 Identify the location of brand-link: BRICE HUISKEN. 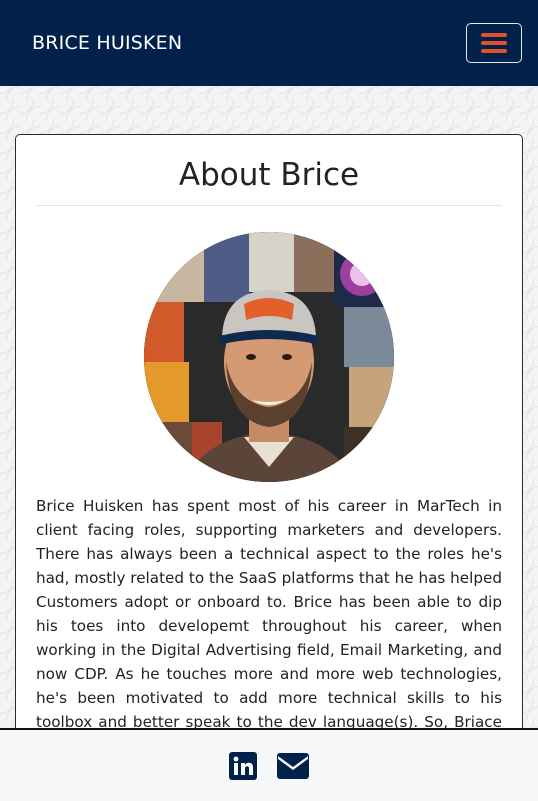
(107, 43).